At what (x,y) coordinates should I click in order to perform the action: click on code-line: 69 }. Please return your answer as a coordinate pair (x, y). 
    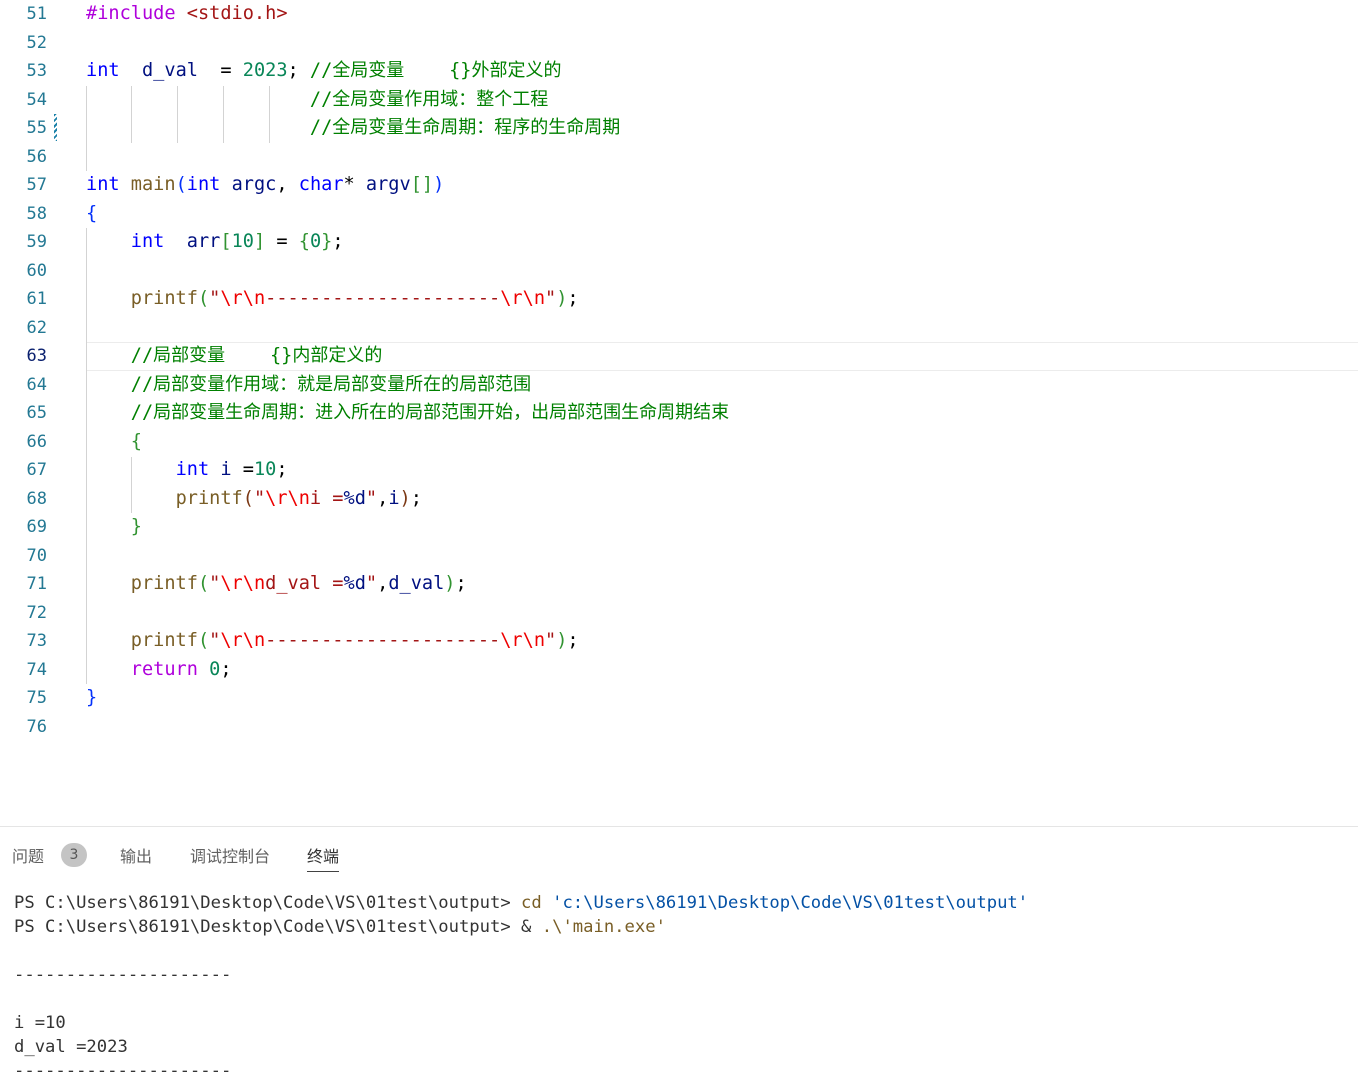
    Looking at the image, I should click on (679, 527).